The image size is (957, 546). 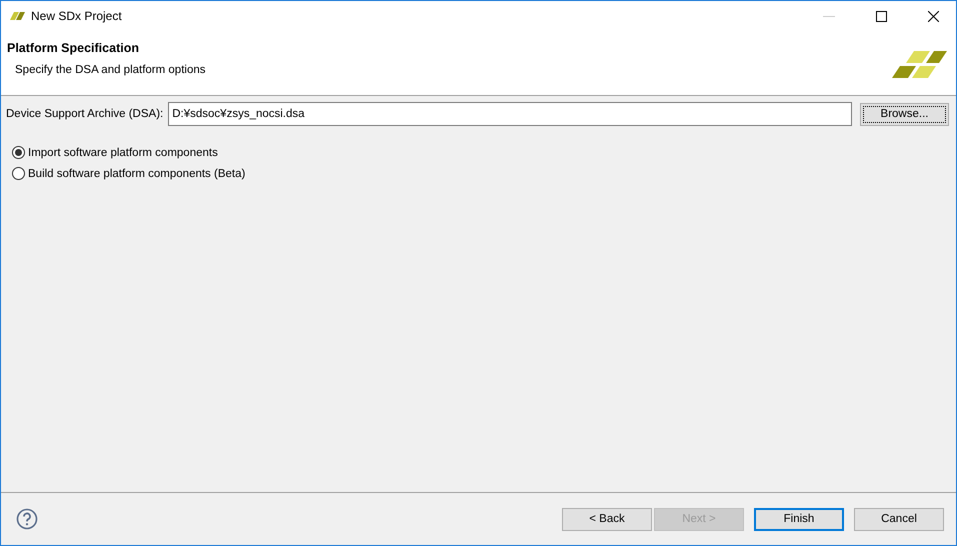 I want to click on option-label: Build software platform components (Beta), so click(x=137, y=174).